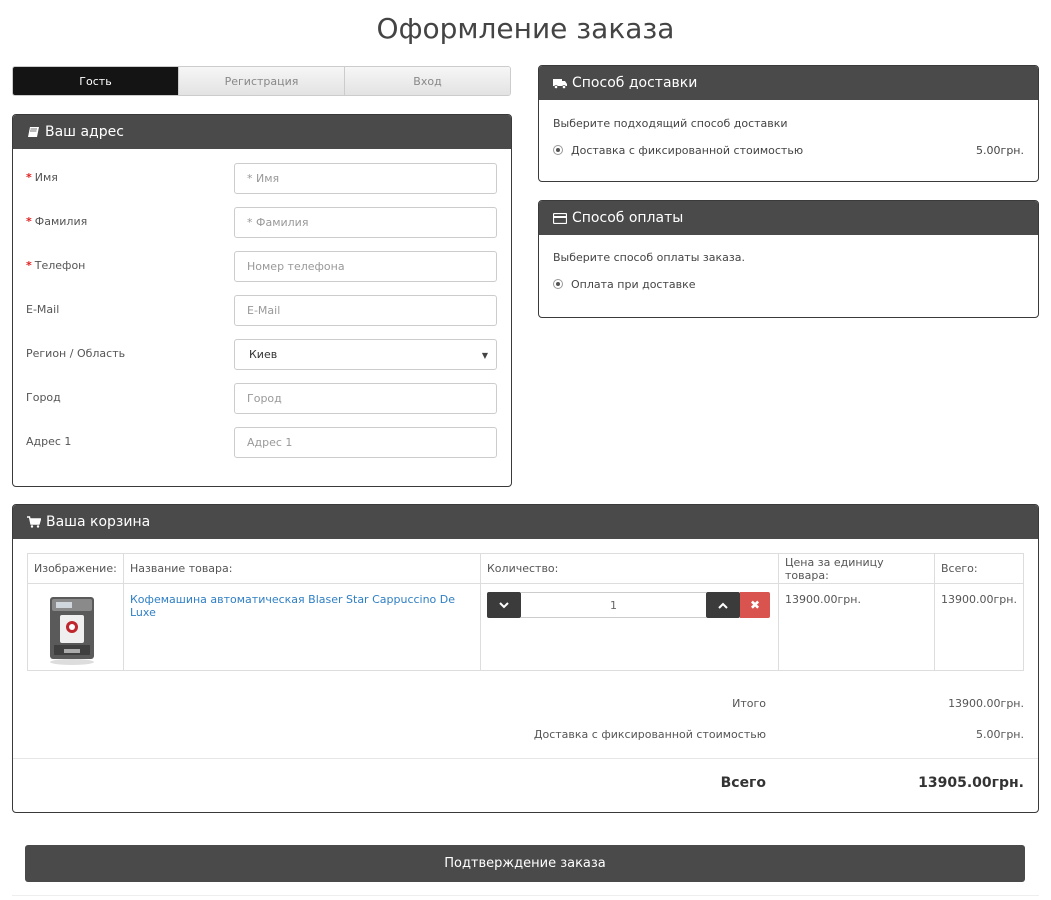  Describe the element at coordinates (1000, 150) in the screenshot. I see `delivery-option-price: 5.00грн.` at that location.